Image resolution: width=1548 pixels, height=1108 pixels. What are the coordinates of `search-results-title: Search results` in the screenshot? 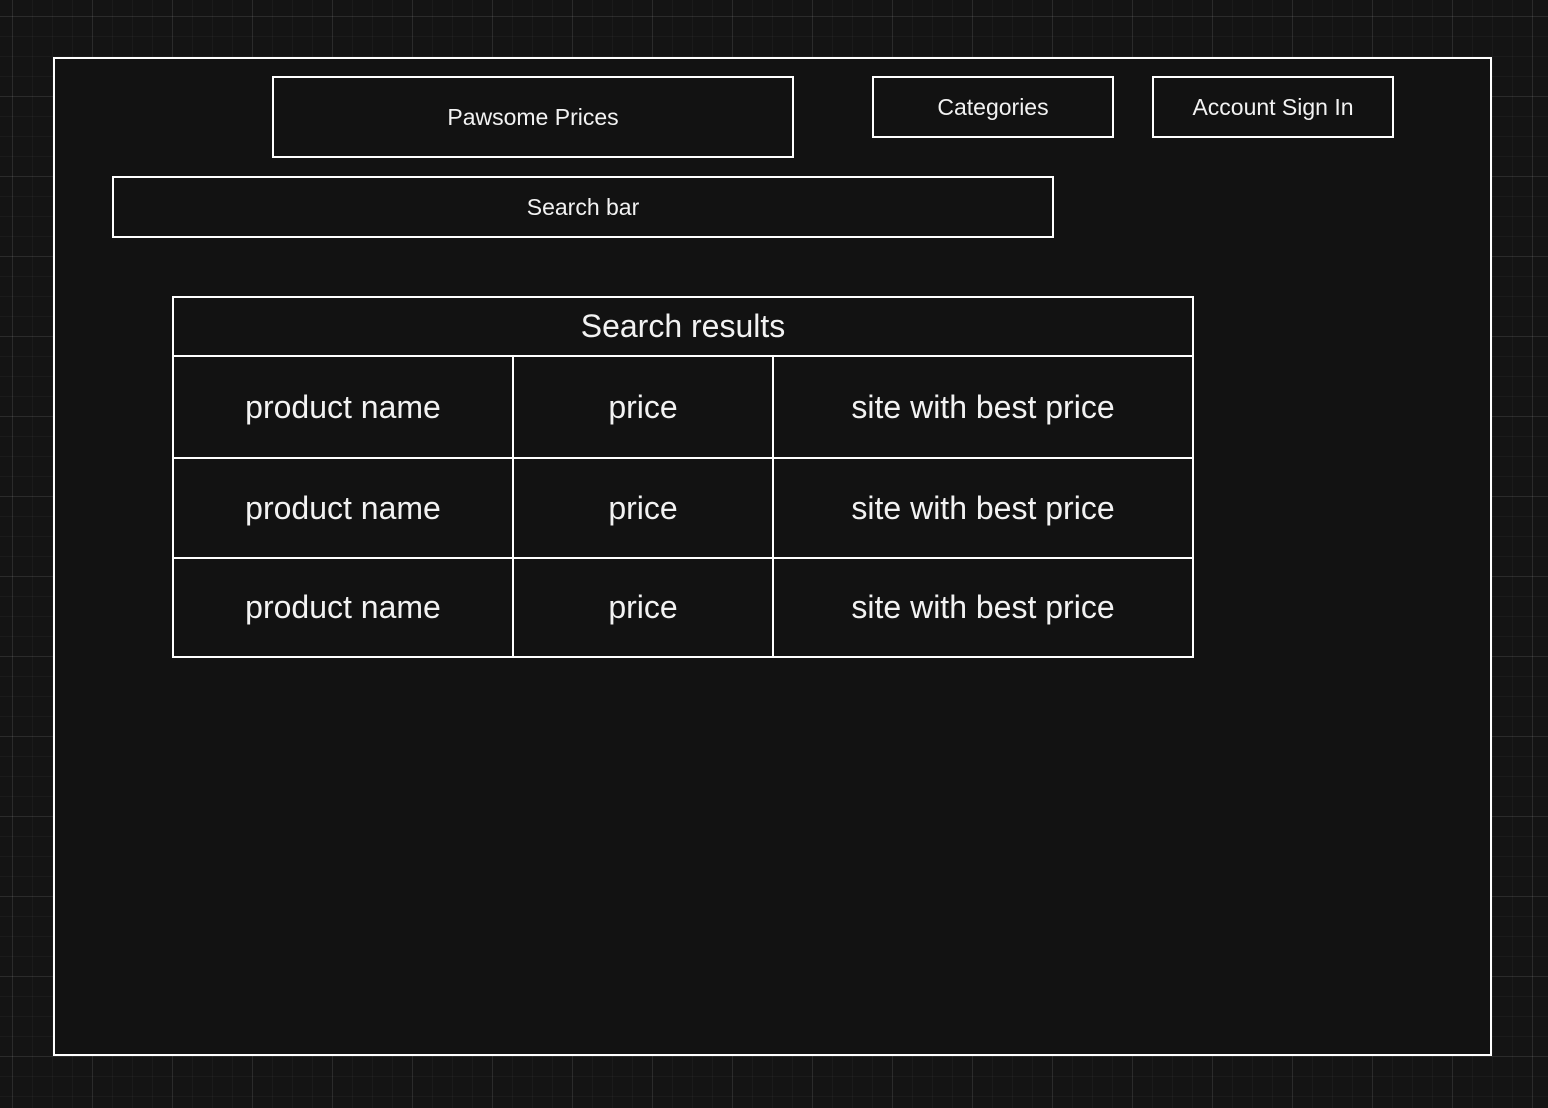 It's located at (683, 327).